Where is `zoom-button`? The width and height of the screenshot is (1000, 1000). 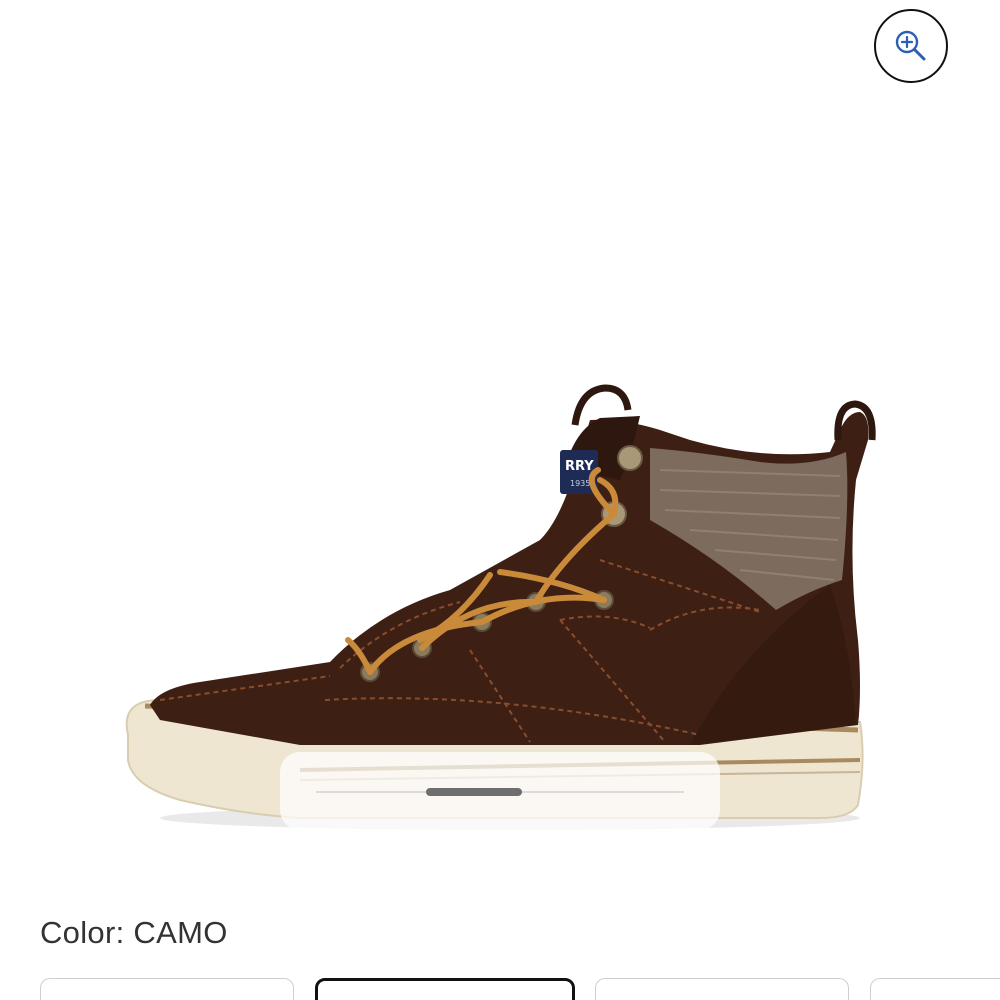
zoom-button is located at coordinates (911, 46).